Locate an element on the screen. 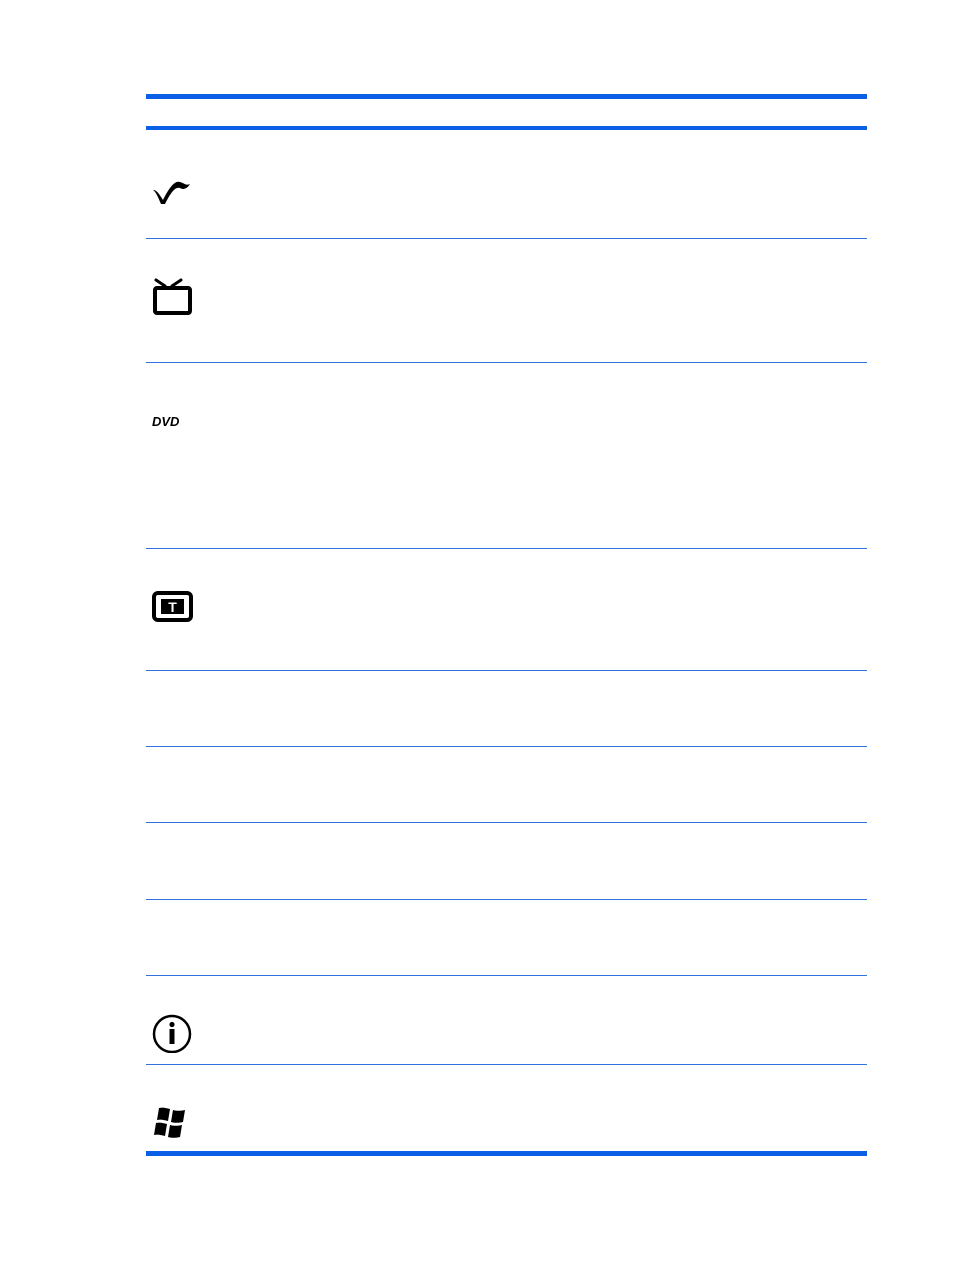 This screenshot has width=954, height=1270. teletext-letter: T is located at coordinates (172, 607).